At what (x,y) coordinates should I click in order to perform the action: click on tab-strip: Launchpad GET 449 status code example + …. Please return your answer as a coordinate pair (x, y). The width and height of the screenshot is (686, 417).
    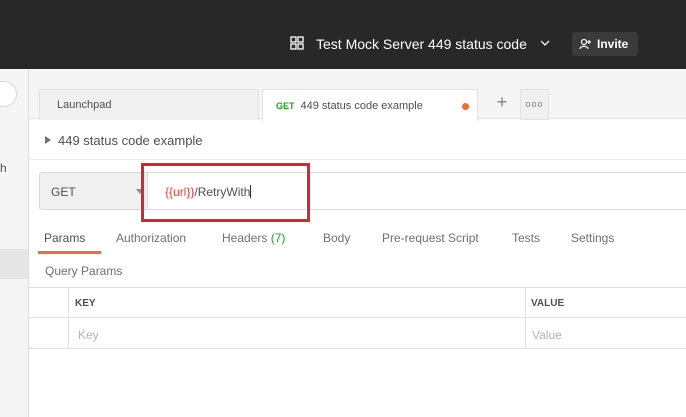
    Looking at the image, I should click on (357, 95).